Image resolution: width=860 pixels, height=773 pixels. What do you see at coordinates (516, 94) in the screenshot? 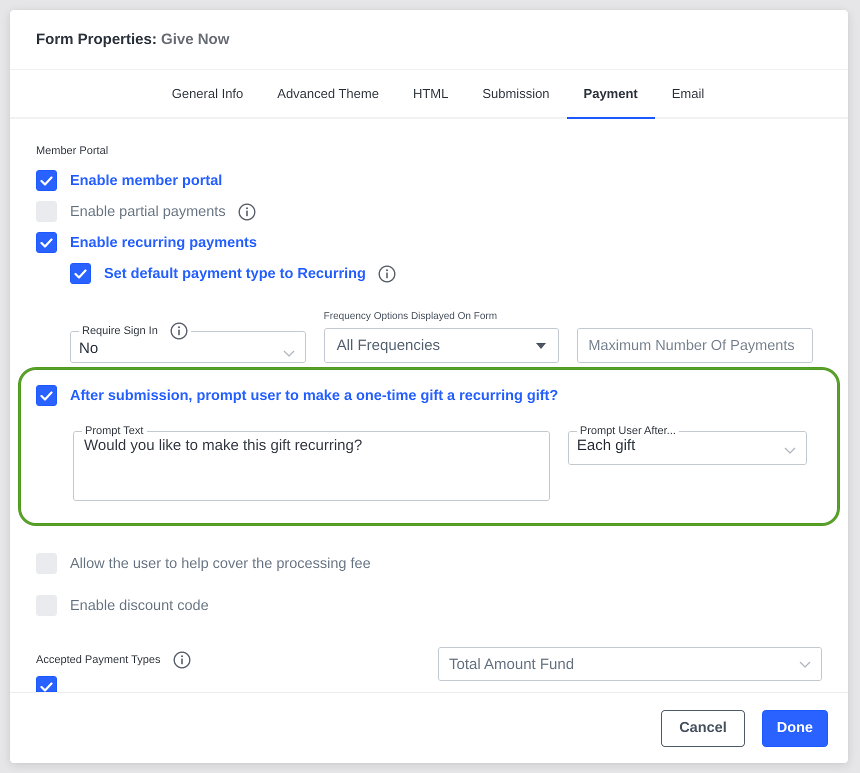
I see `tab: Submission` at bounding box center [516, 94].